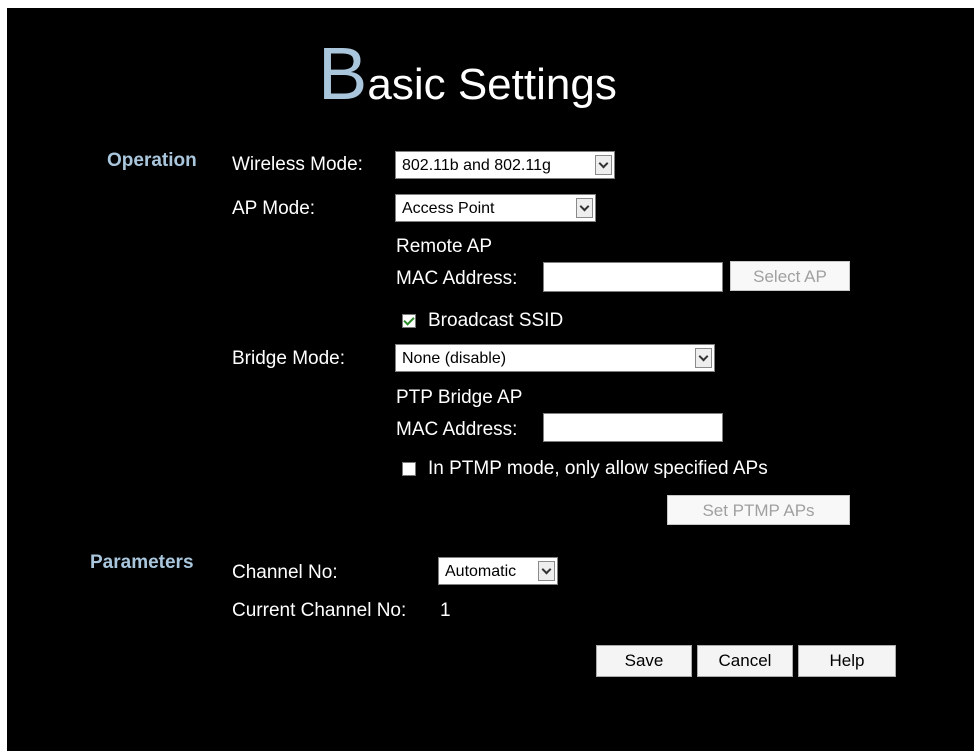 The width and height of the screenshot is (974, 751). I want to click on wireless-mode-dropdown-arrow, so click(603, 165).